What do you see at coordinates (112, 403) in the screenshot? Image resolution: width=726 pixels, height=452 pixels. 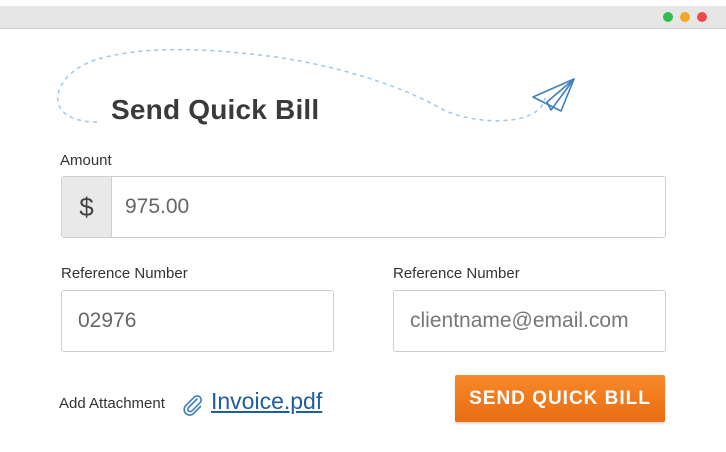 I see `add-attachment-label: Add Attachment` at bounding box center [112, 403].